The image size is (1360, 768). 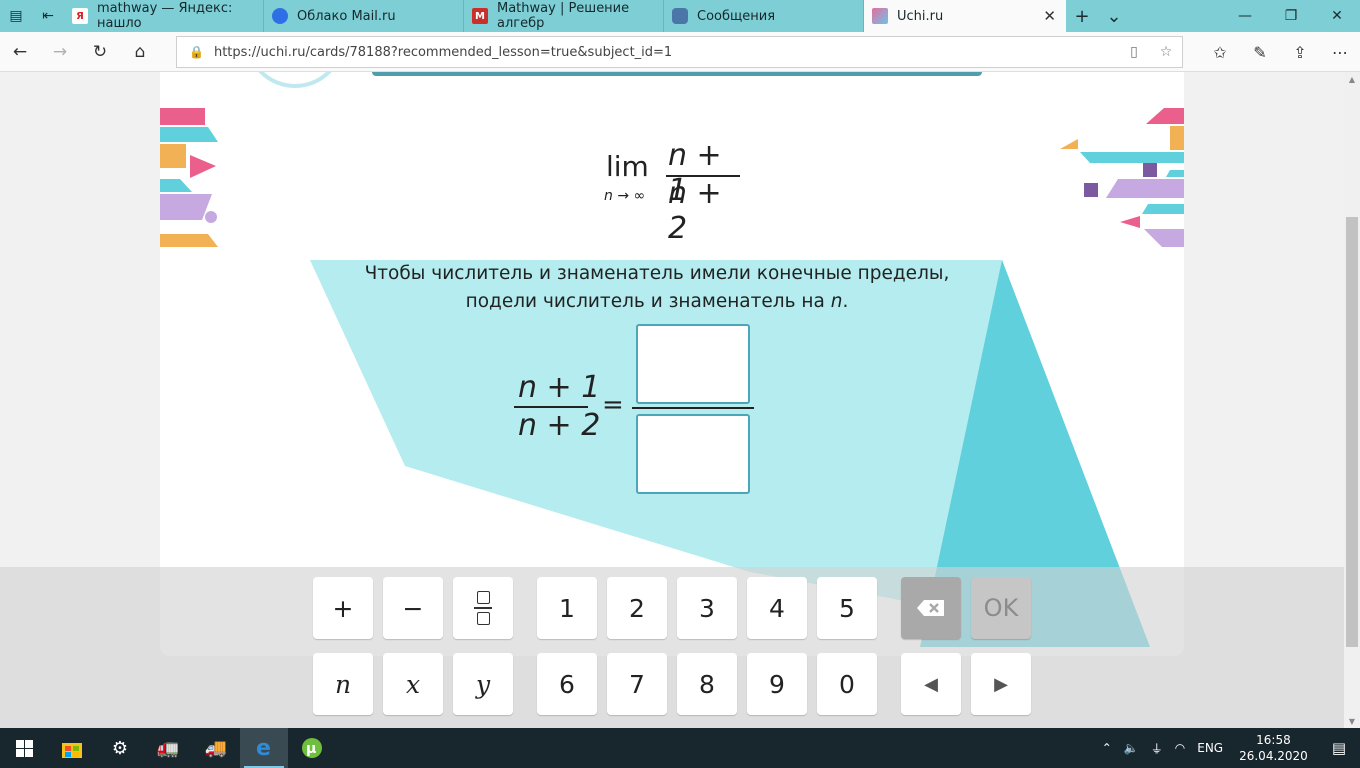 I want to click on uchi-icon, so click(x=880, y=16).